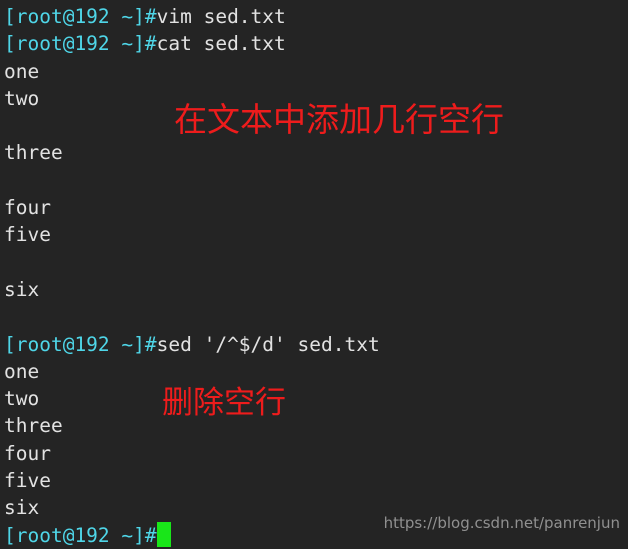  What do you see at coordinates (316, 398) in the screenshot?
I see `terminal-line: two` at bounding box center [316, 398].